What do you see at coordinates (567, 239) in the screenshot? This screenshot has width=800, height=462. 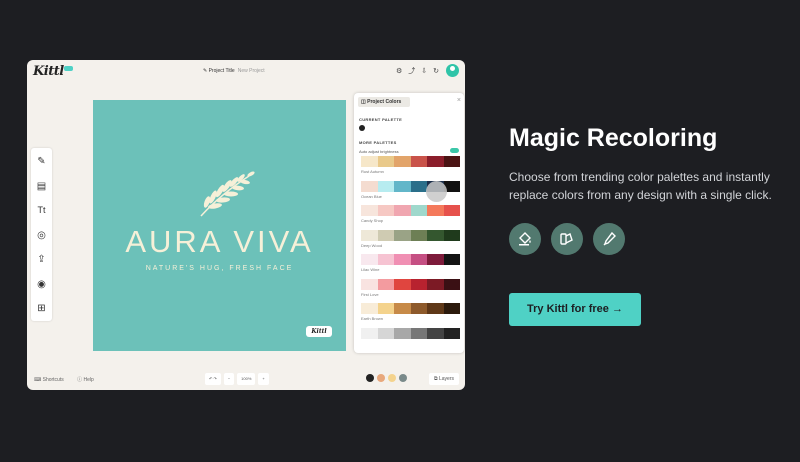 I see `palette-icon` at bounding box center [567, 239].